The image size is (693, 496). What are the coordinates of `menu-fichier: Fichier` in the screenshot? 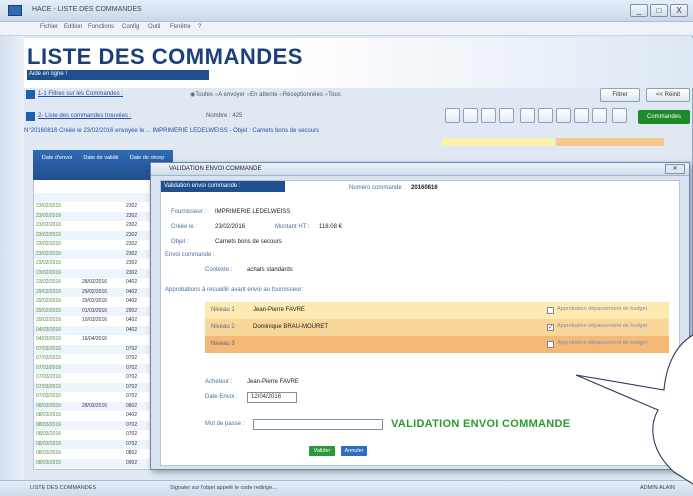 It's located at (49, 27).